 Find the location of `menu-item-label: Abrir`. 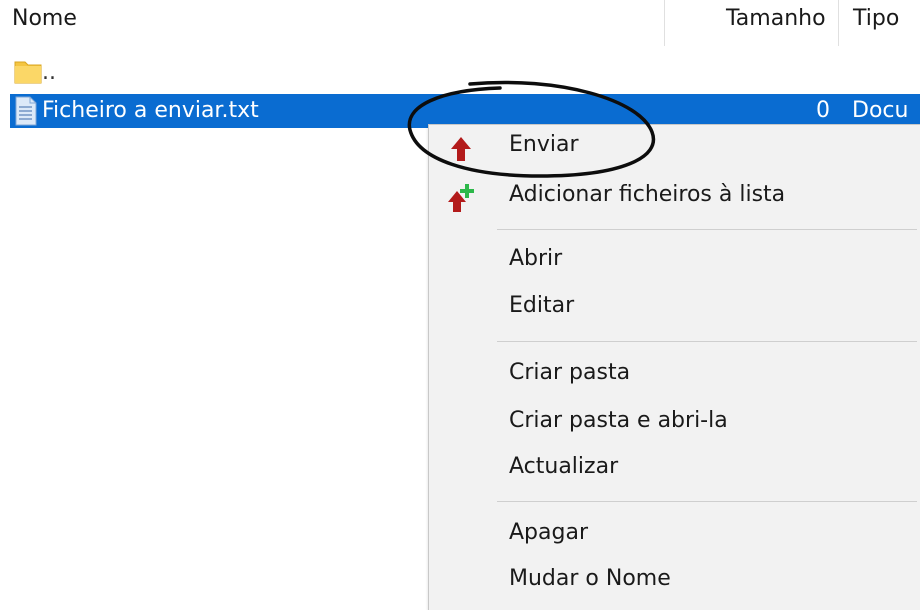

menu-item-label: Abrir is located at coordinates (536, 258).